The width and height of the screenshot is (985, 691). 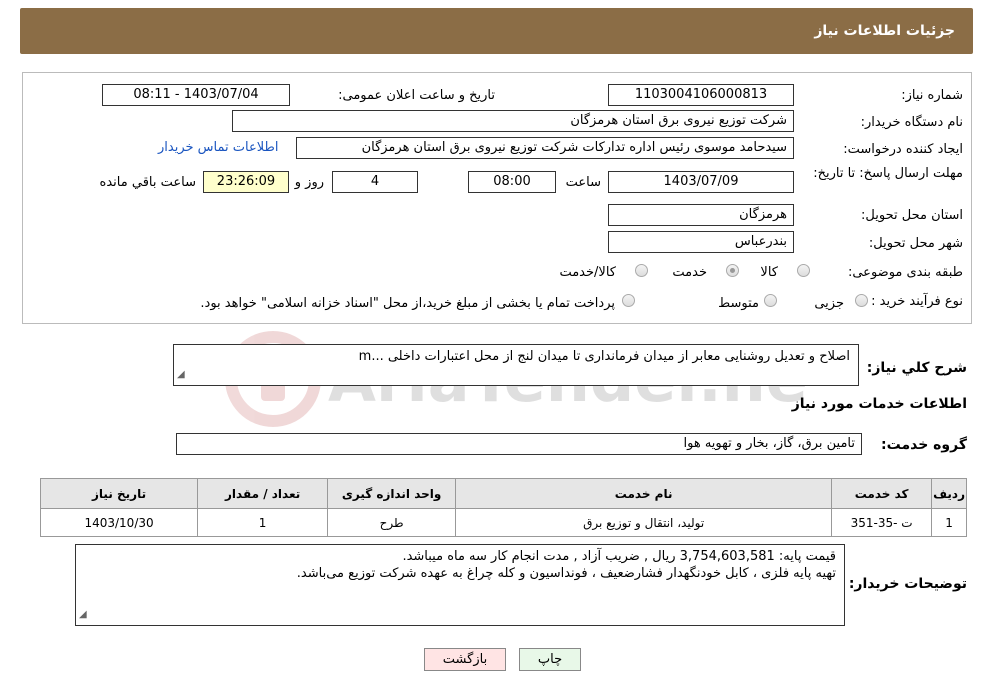 What do you see at coordinates (392, 522) in the screenshot?
I see `cell-unit: طرح` at bounding box center [392, 522].